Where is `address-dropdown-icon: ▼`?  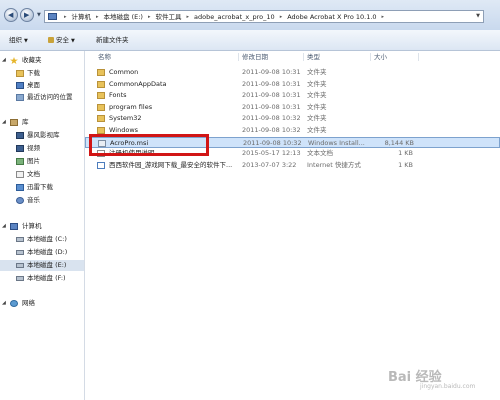 address-dropdown-icon: ▼ is located at coordinates (478, 16).